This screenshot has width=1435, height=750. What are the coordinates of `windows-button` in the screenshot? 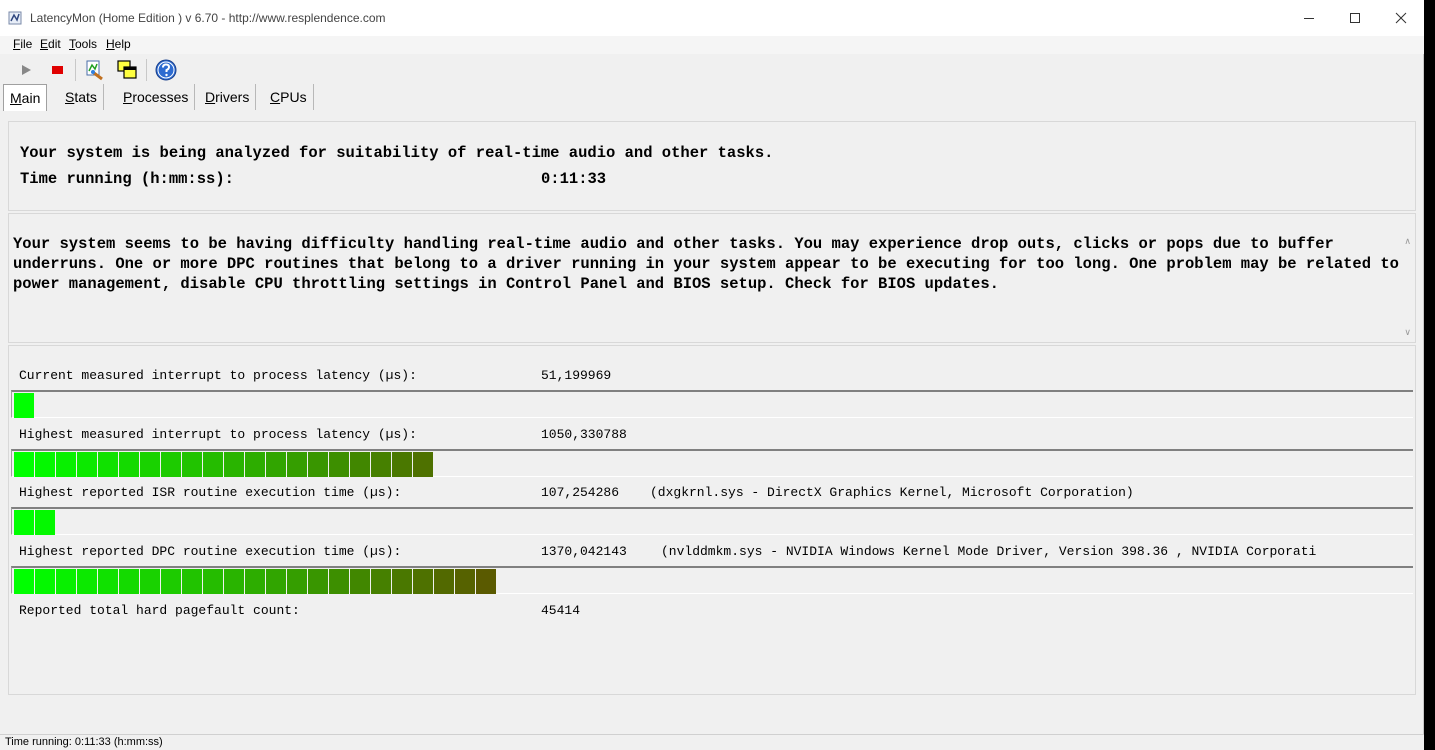 It's located at (127, 70).